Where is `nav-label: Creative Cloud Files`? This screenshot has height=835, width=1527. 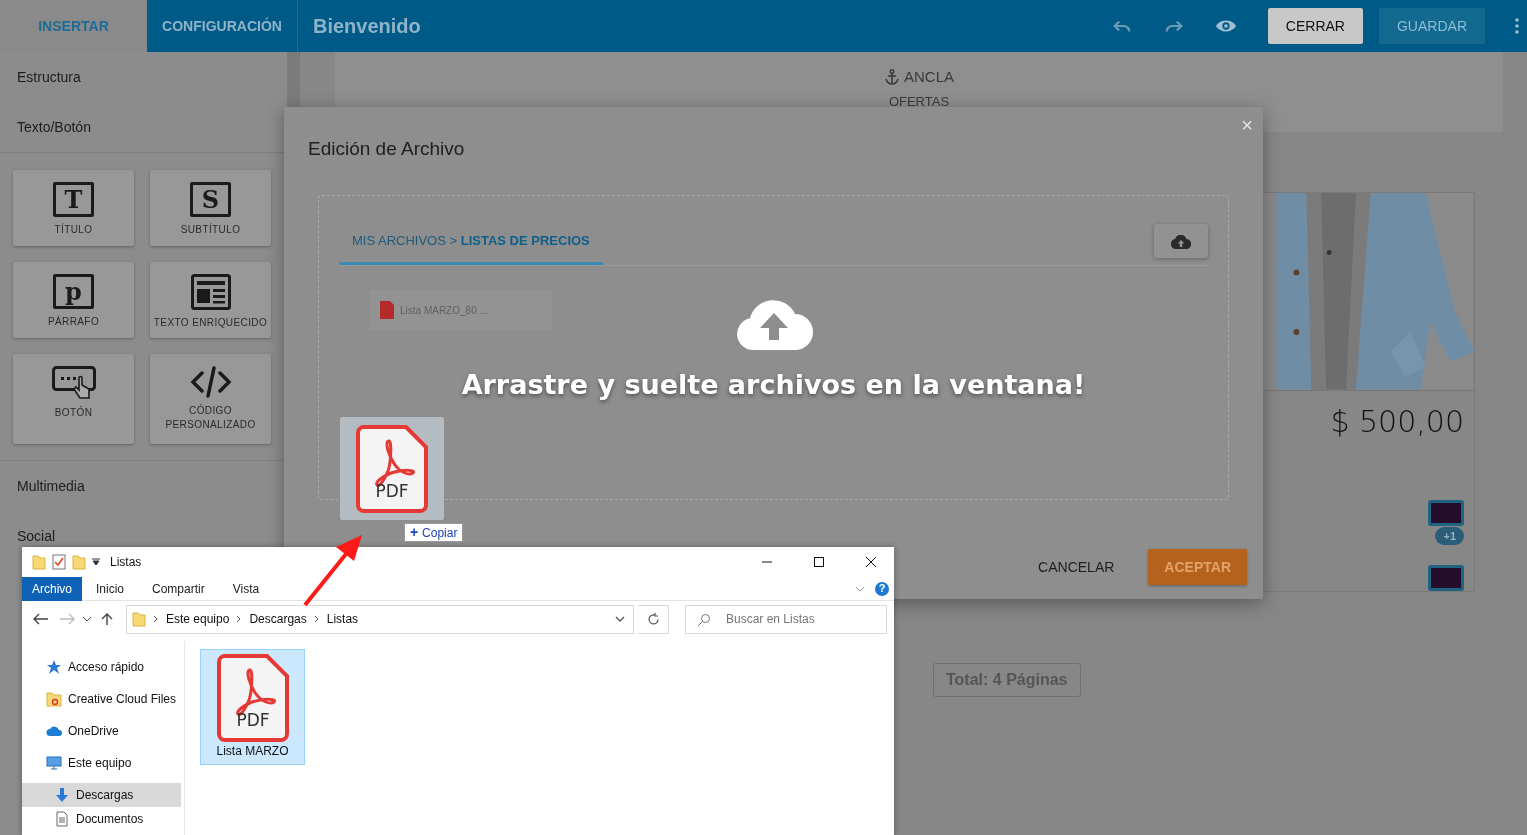 nav-label: Creative Cloud Files is located at coordinates (122, 699).